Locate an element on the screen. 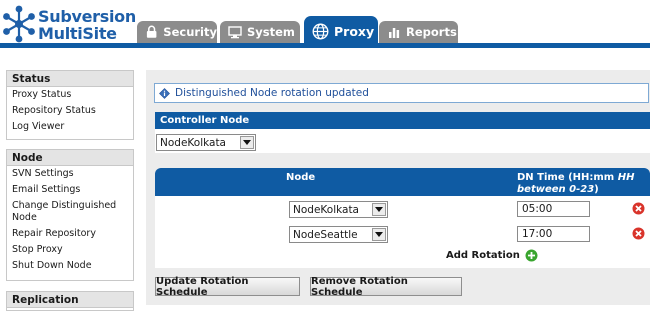  rotation-row-2-time-input: 17:00 is located at coordinates (553, 234).